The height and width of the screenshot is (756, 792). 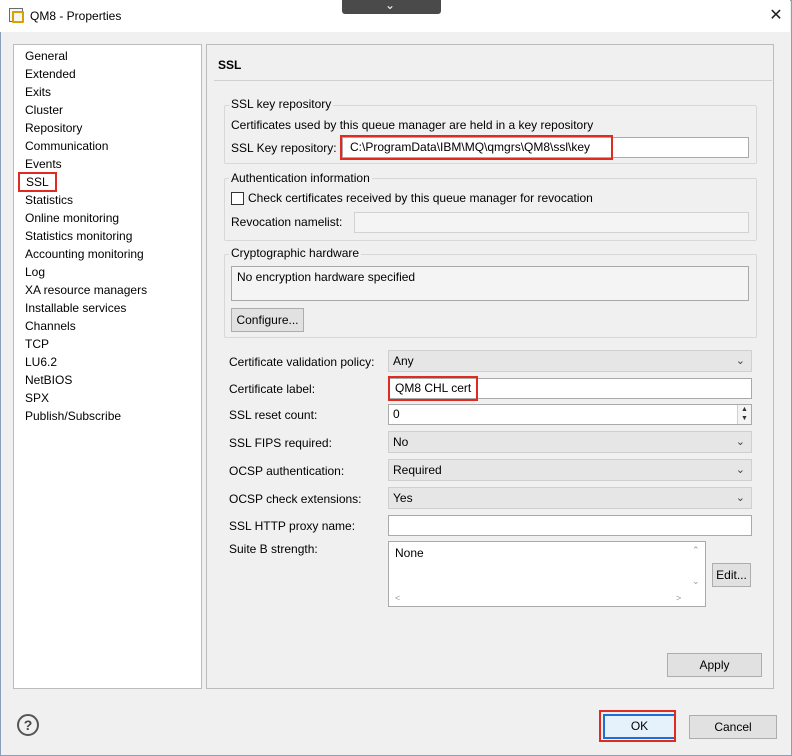 What do you see at coordinates (403, 361) in the screenshot?
I see `validation-policy-value: Any` at bounding box center [403, 361].